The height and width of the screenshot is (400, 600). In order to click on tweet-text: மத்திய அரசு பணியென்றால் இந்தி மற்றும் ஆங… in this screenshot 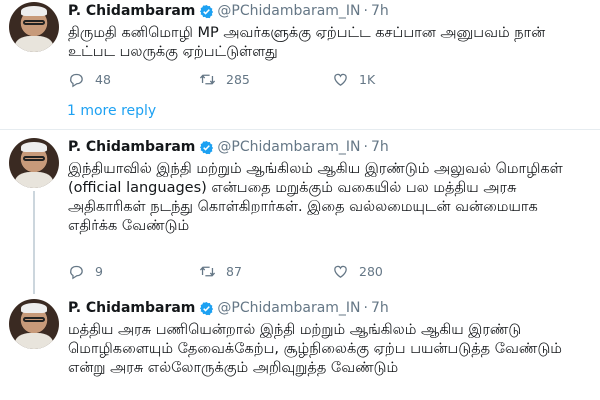, I will do `click(315, 349)`.